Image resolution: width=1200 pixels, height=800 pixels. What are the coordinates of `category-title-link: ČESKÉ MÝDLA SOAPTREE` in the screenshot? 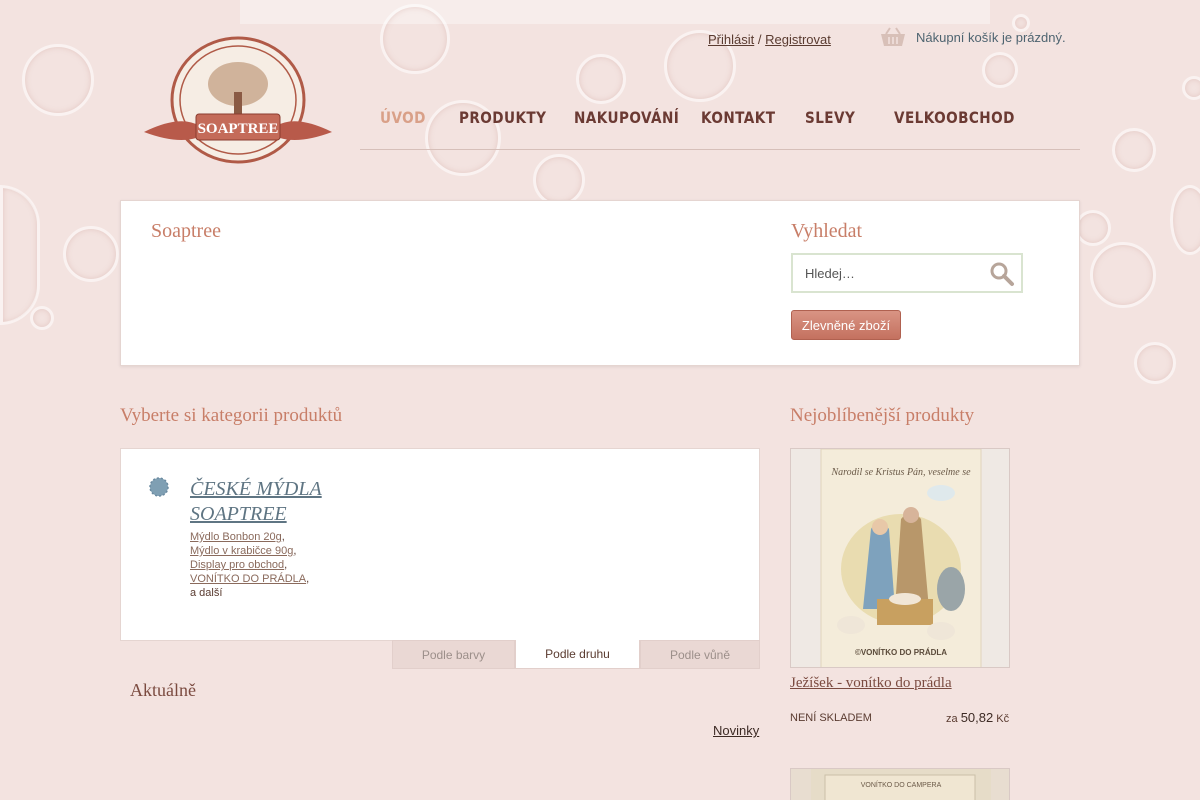 It's located at (290, 502).